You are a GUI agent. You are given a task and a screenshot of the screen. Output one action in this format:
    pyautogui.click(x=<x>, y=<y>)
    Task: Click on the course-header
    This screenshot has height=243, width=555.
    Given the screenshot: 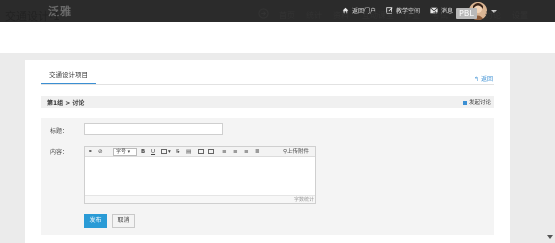 What is the action you would take?
    pyautogui.click(x=277, y=37)
    